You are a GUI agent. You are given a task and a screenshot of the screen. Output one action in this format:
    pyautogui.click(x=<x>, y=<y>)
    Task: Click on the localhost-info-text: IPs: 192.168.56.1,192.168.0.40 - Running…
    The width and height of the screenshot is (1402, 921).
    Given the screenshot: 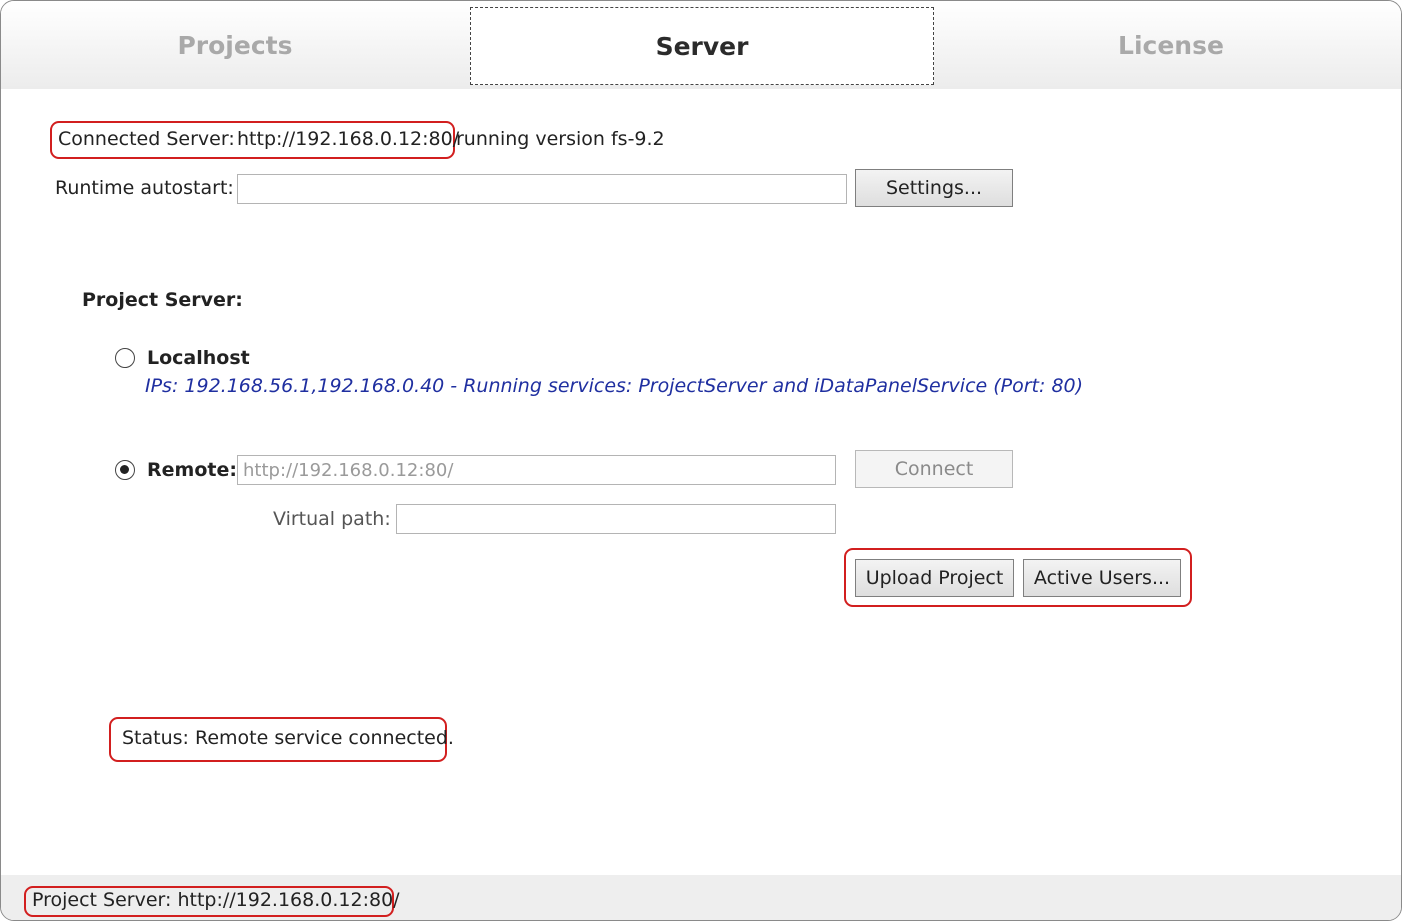 What is the action you would take?
    pyautogui.click(x=614, y=386)
    